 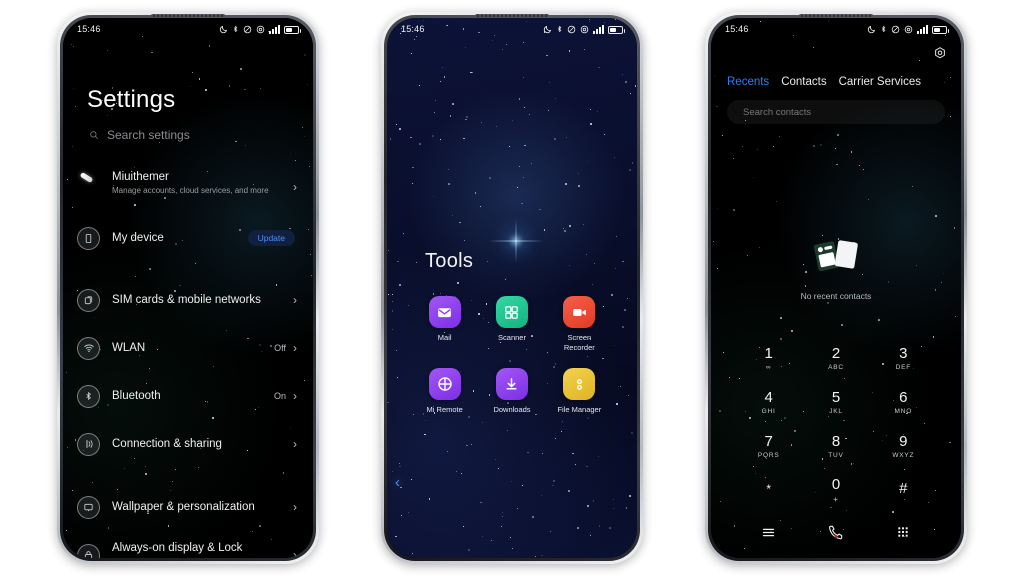 I want to click on dial-key-3: 3 DEF, so click(x=903, y=358).